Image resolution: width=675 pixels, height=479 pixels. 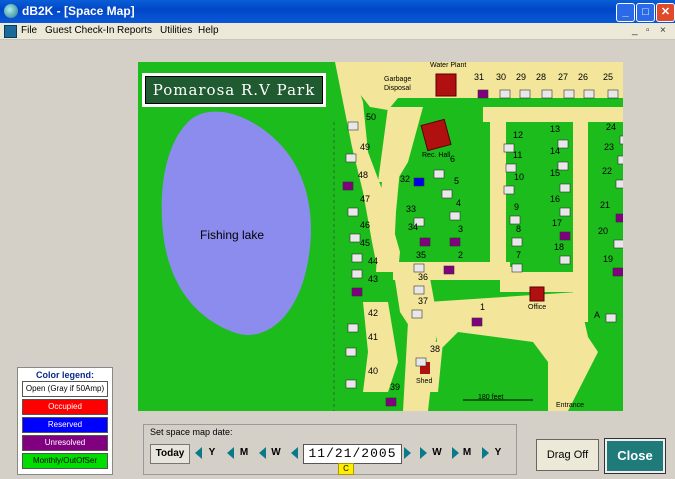 I want to click on drag-off-button: Drag Off, so click(x=567, y=455).